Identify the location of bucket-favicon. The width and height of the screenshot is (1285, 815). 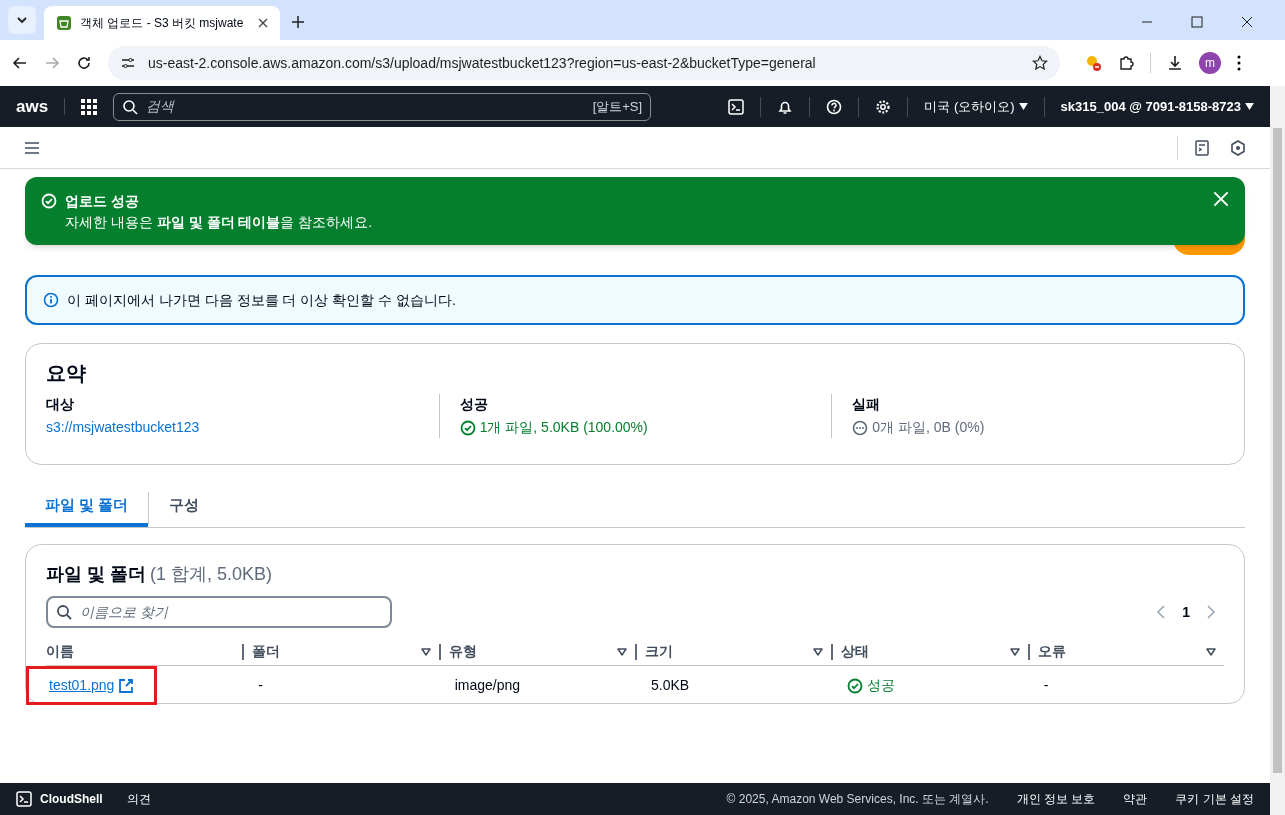
(64, 23).